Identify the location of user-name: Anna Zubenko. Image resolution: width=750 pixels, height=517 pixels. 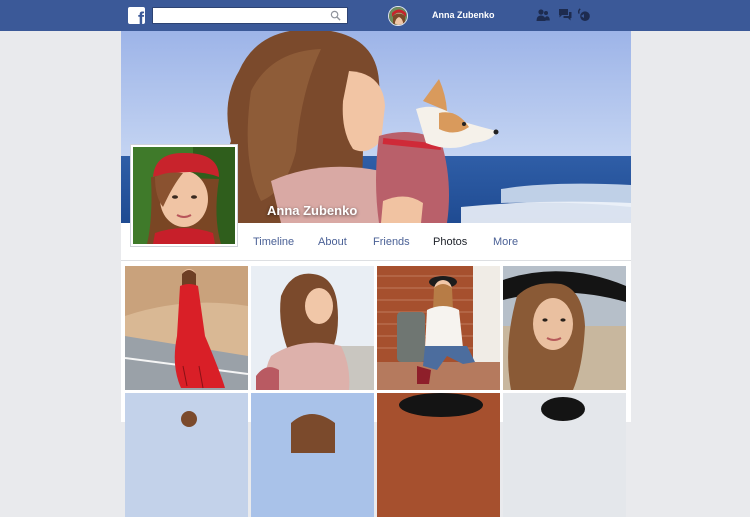
(463, 15).